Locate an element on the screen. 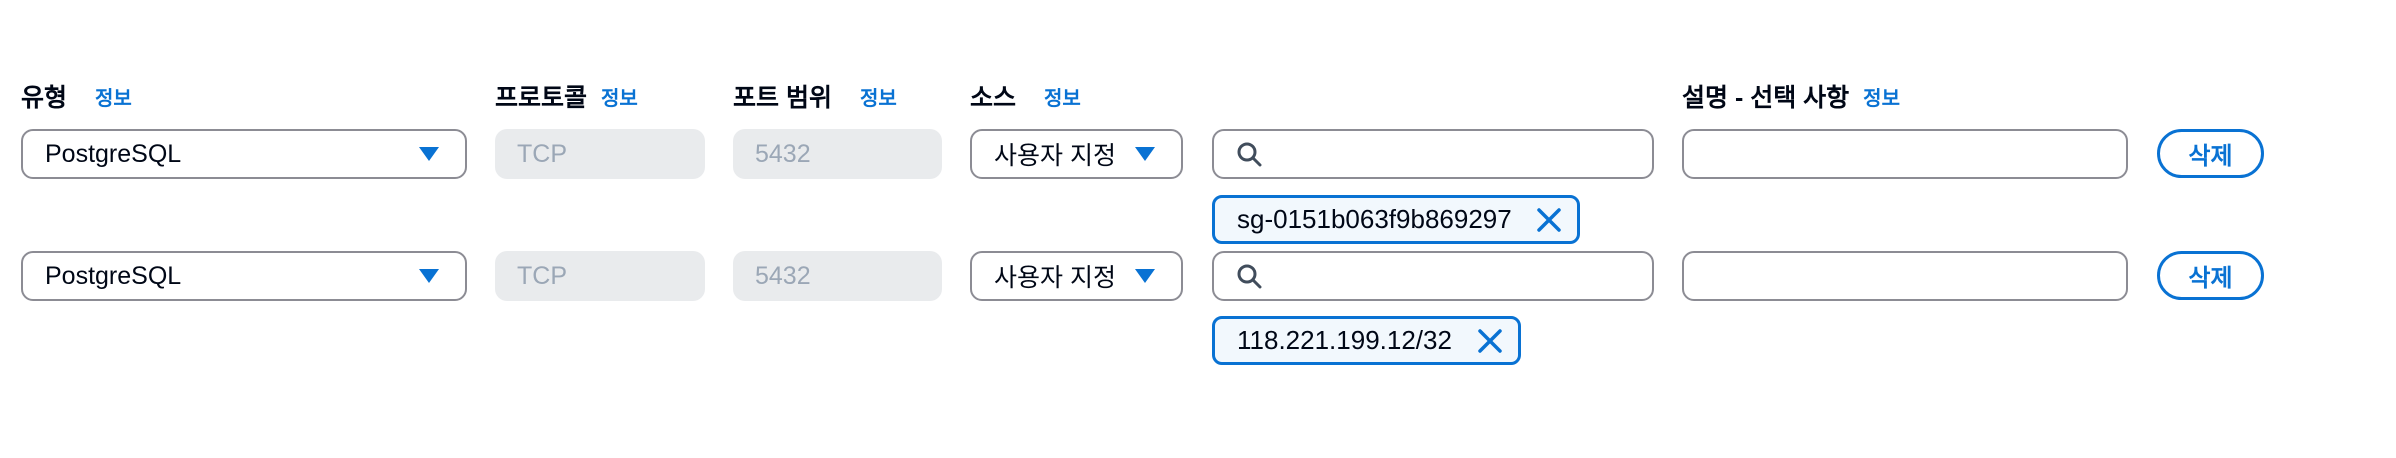 The width and height of the screenshot is (2396, 458). rule-2-type-select: PostgreSQL is located at coordinates (244, 276).